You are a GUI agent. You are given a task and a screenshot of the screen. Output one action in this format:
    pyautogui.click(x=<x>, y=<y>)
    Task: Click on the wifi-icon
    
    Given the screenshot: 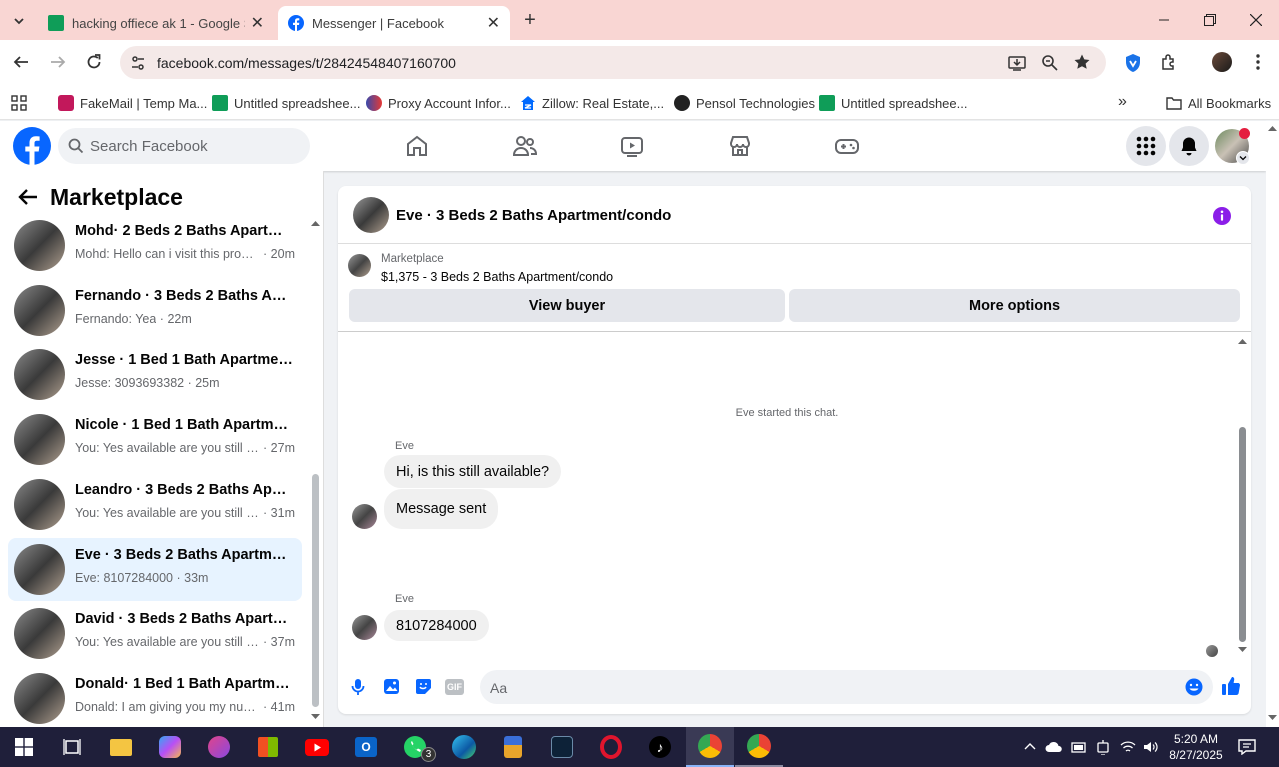 What is the action you would take?
    pyautogui.click(x=1128, y=747)
    